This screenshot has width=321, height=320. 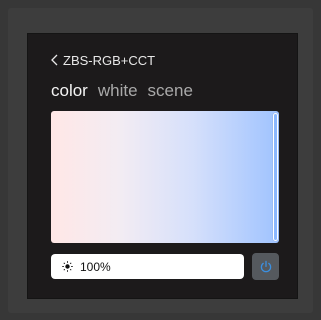 What do you see at coordinates (147, 266) in the screenshot?
I see `brightness-slider: 100%` at bounding box center [147, 266].